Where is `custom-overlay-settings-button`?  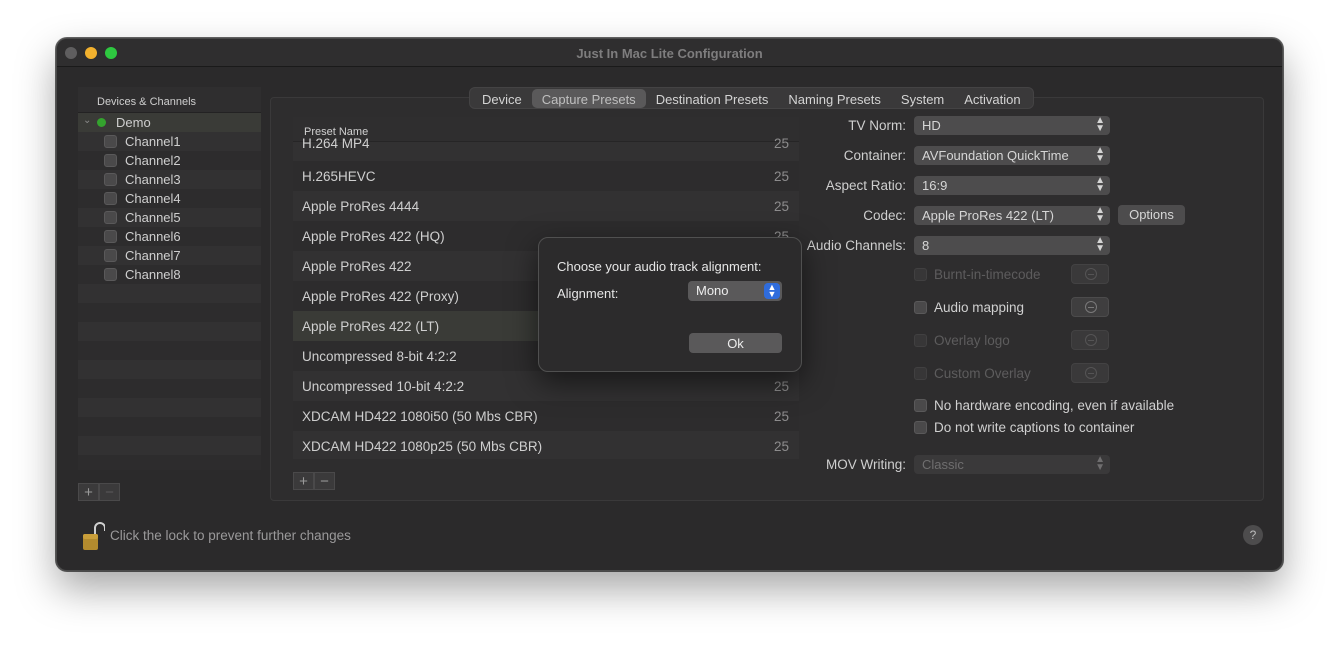 custom-overlay-settings-button is located at coordinates (1090, 373).